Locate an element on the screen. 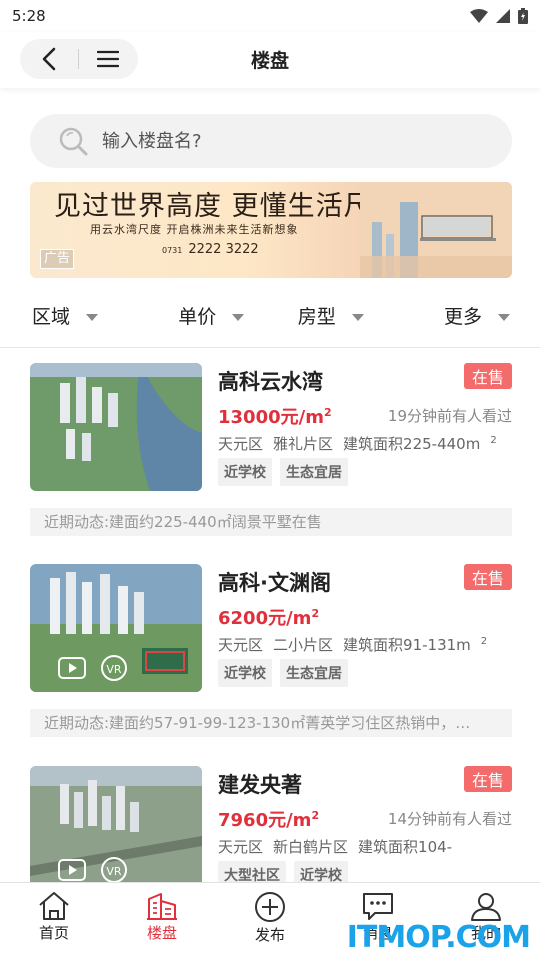 This screenshot has width=540, height=960. listing-tags: 大型社区 近学校 is located at coordinates (283, 871).